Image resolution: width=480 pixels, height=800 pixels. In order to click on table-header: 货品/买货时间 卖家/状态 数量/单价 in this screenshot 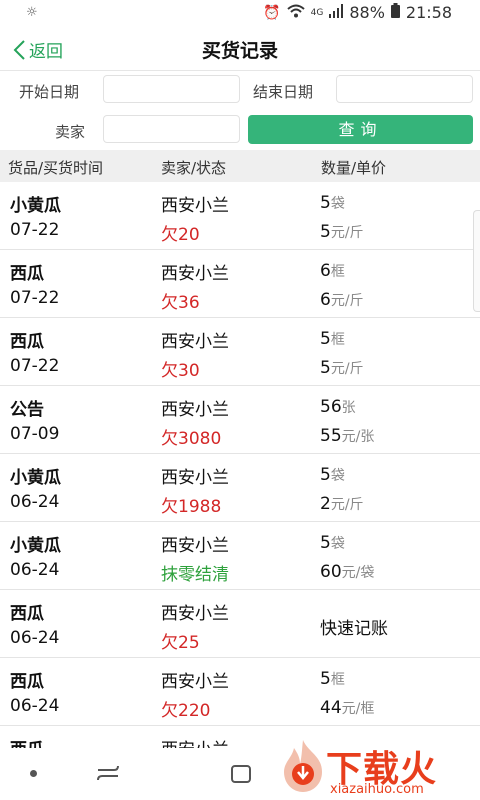, I will do `click(240, 166)`.